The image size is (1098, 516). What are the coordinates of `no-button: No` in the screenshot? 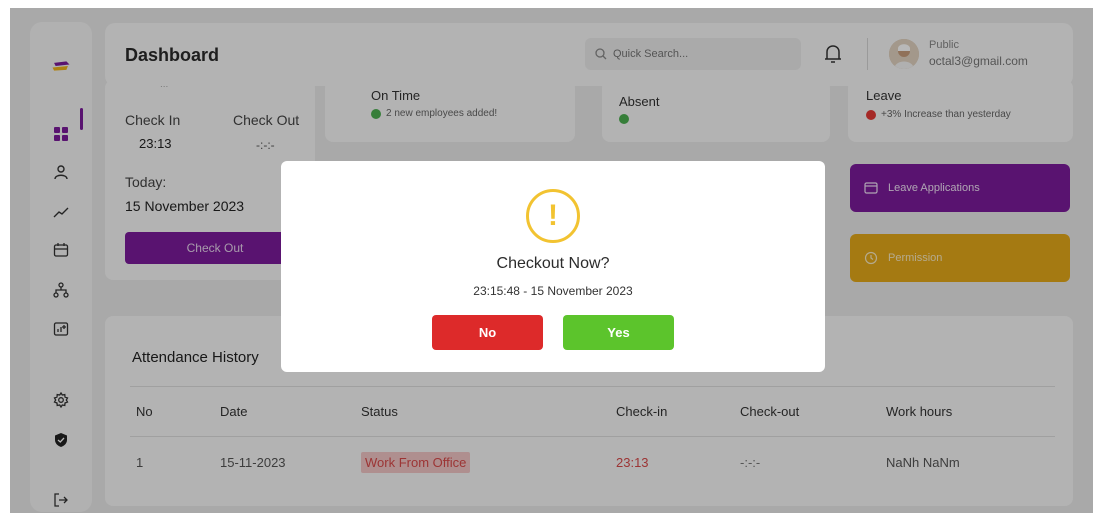 It's located at (487, 332).